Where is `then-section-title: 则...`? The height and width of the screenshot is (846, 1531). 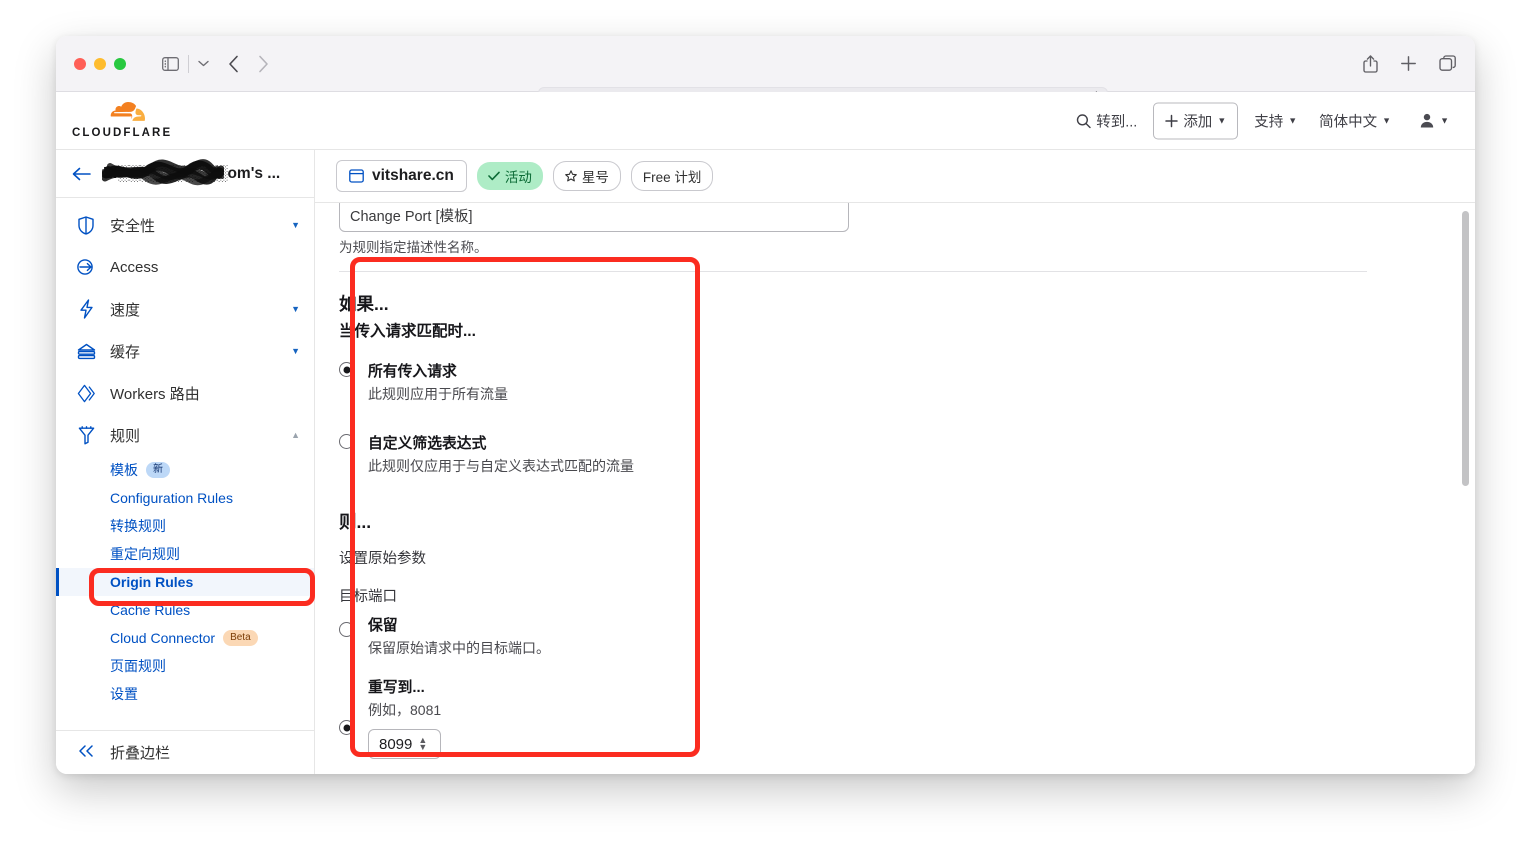
then-section-title: 则... is located at coordinates (355, 522).